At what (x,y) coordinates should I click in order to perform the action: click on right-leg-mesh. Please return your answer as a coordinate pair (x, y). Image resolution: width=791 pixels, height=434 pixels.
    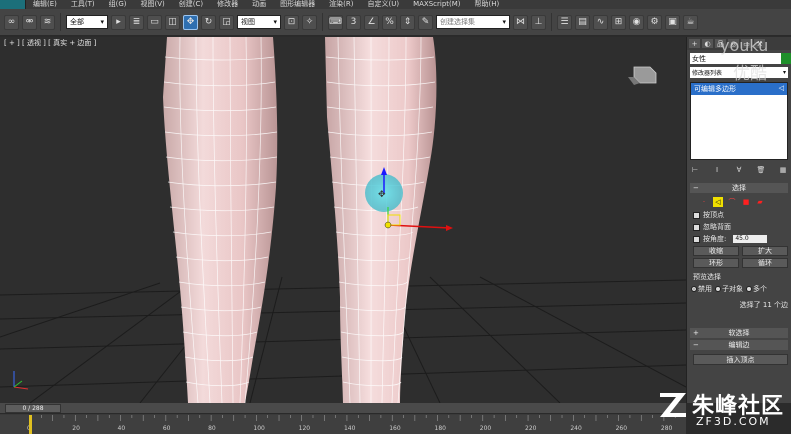
    Looking at the image, I should click on (381, 220).